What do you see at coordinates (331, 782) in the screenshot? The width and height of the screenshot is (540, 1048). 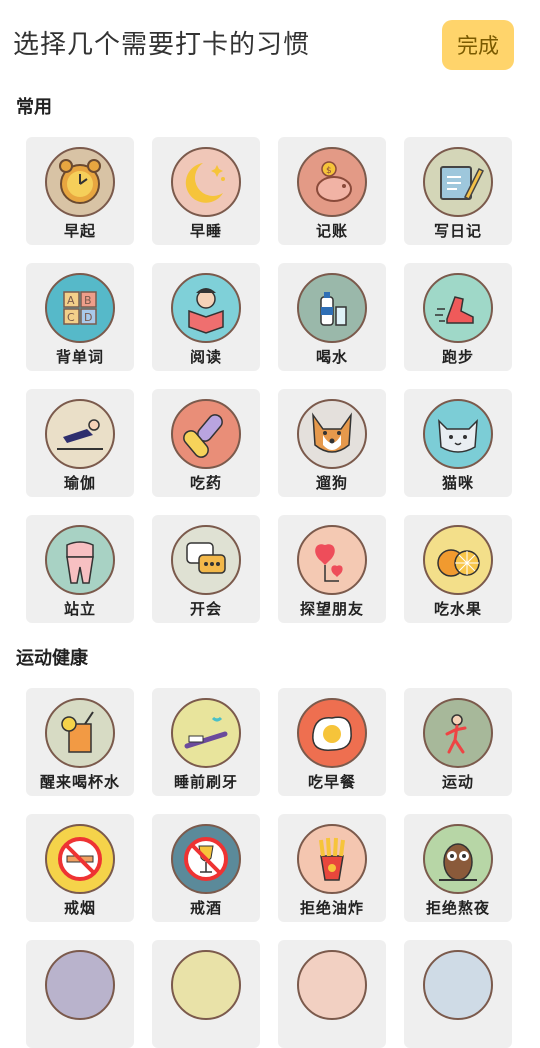 I see `habit-label: 吃早餐` at bounding box center [331, 782].